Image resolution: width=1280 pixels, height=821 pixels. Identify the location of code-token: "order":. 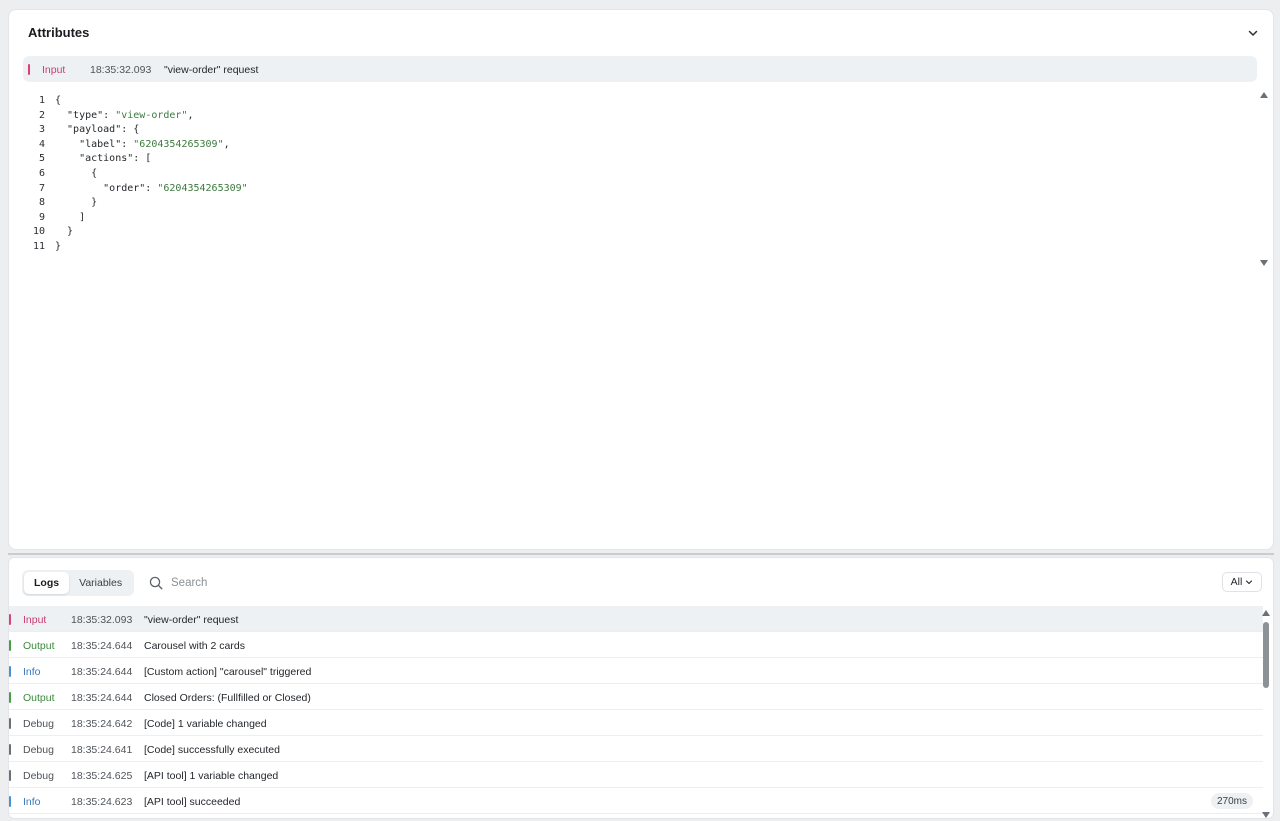
(106, 188).